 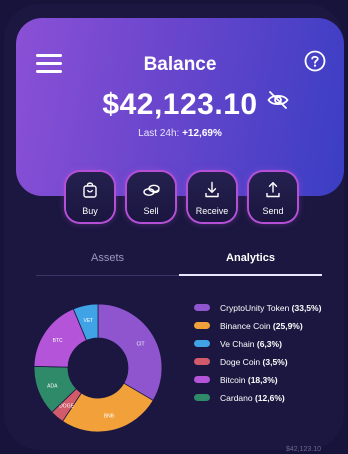 I want to click on pie-label-cit: CIT, so click(x=141, y=344).